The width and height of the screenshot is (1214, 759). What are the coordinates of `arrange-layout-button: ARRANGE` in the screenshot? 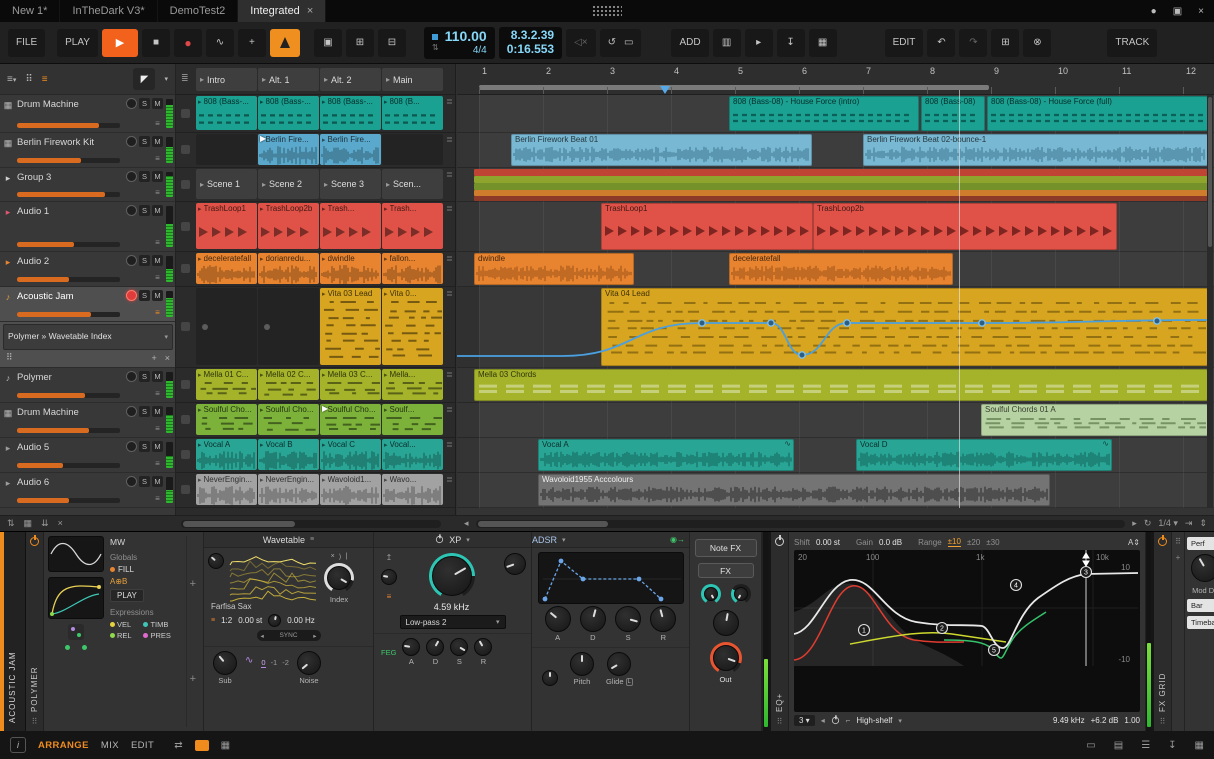 It's located at (63, 745).